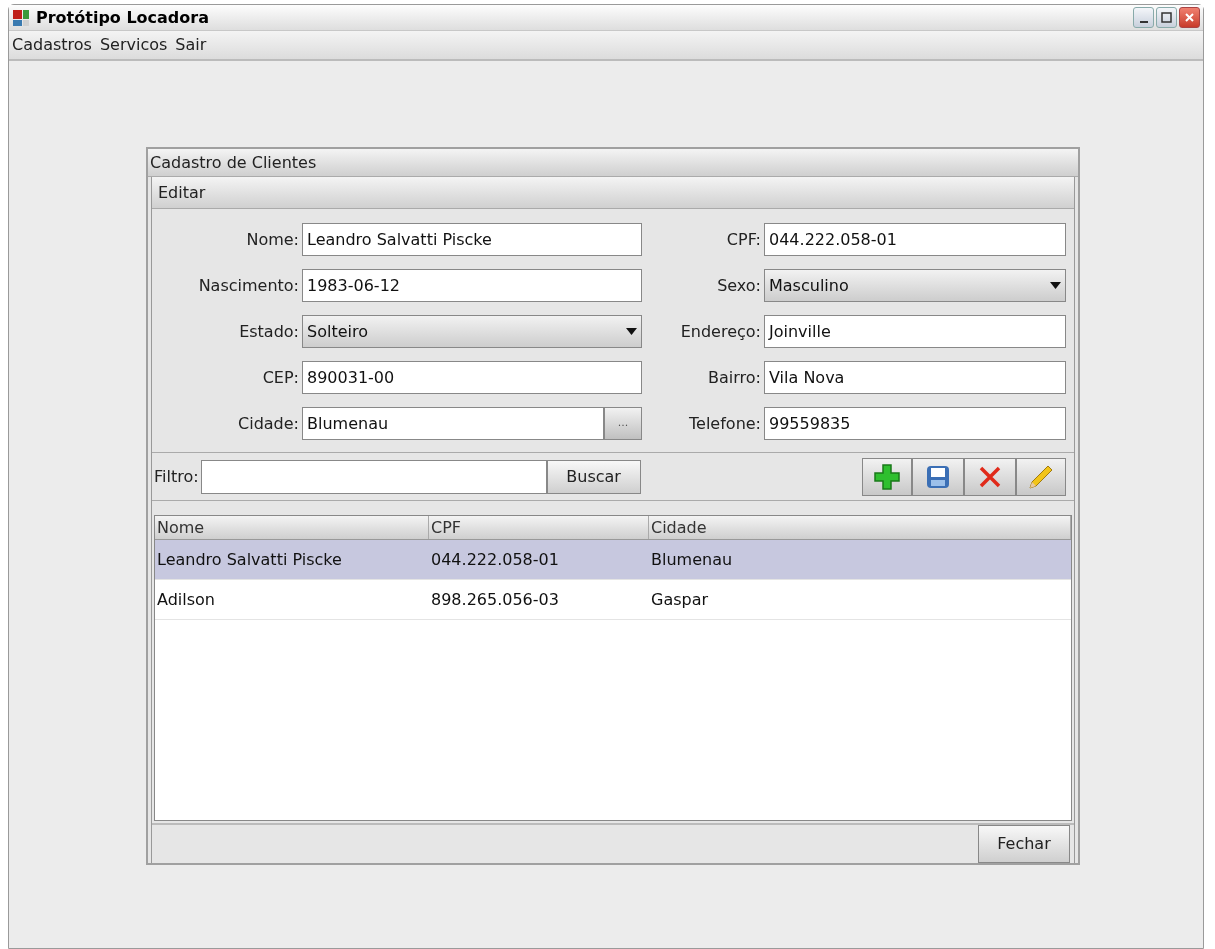 This screenshot has width=1215, height=949. I want to click on dropdown: Solteiro, so click(472, 331).